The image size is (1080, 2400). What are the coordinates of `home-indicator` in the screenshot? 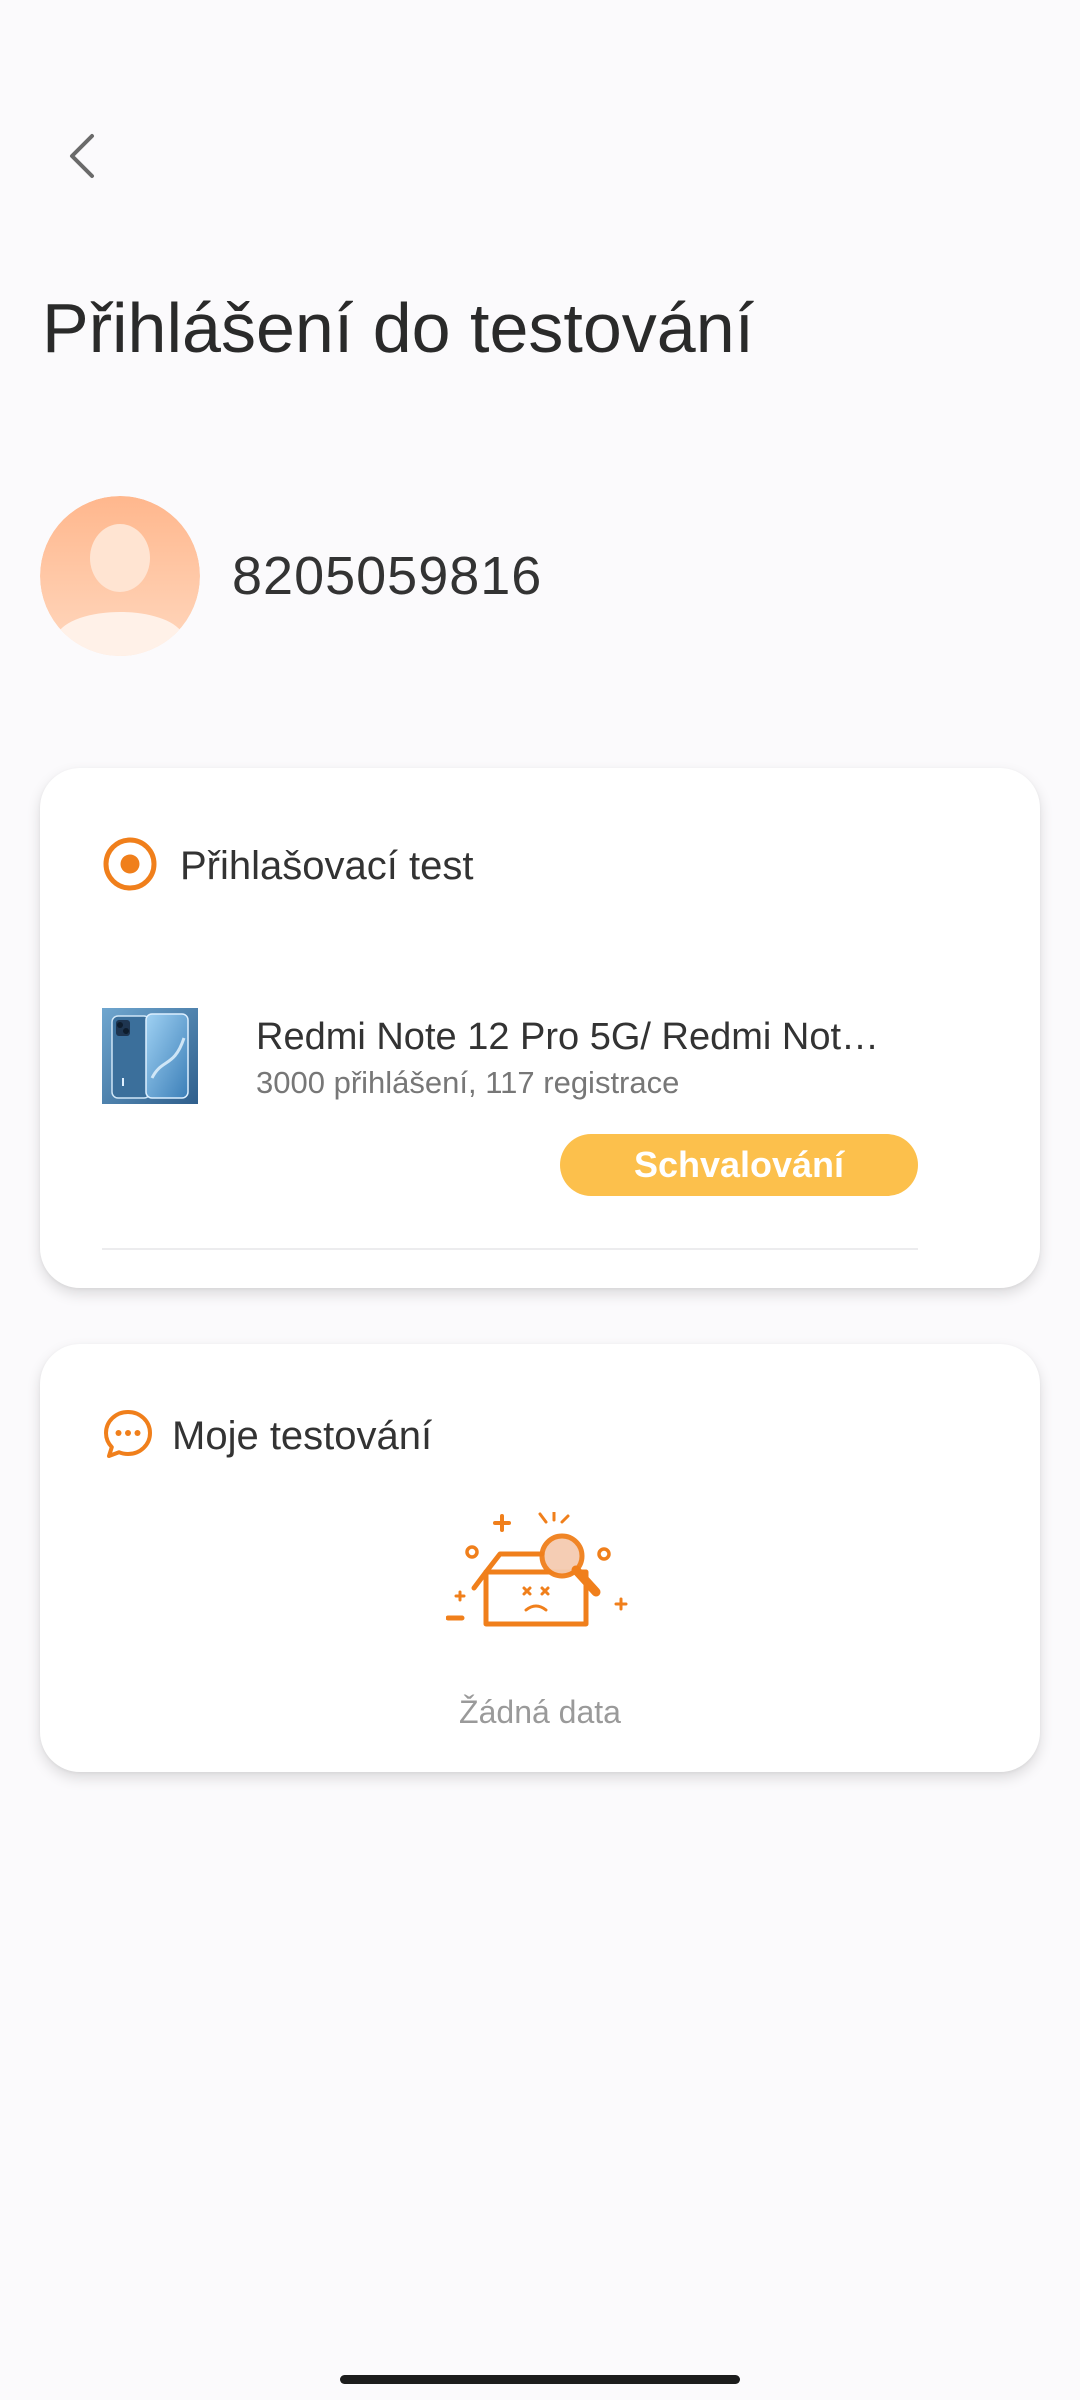 It's located at (540, 2379).